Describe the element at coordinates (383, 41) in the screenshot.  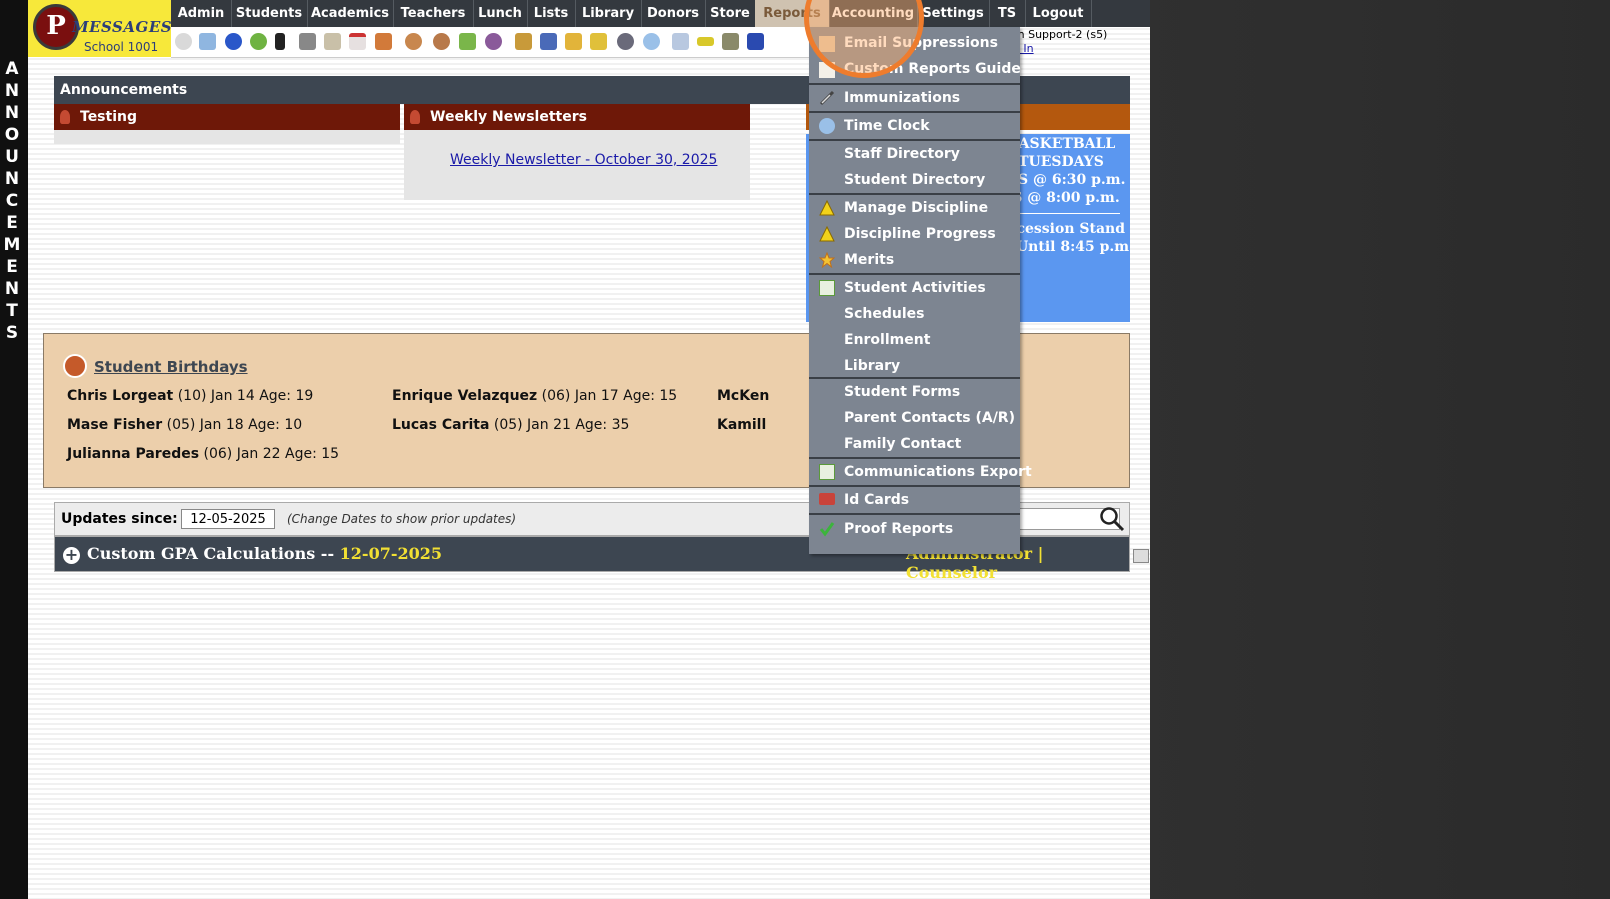
I see `megaphone-icon` at that location.